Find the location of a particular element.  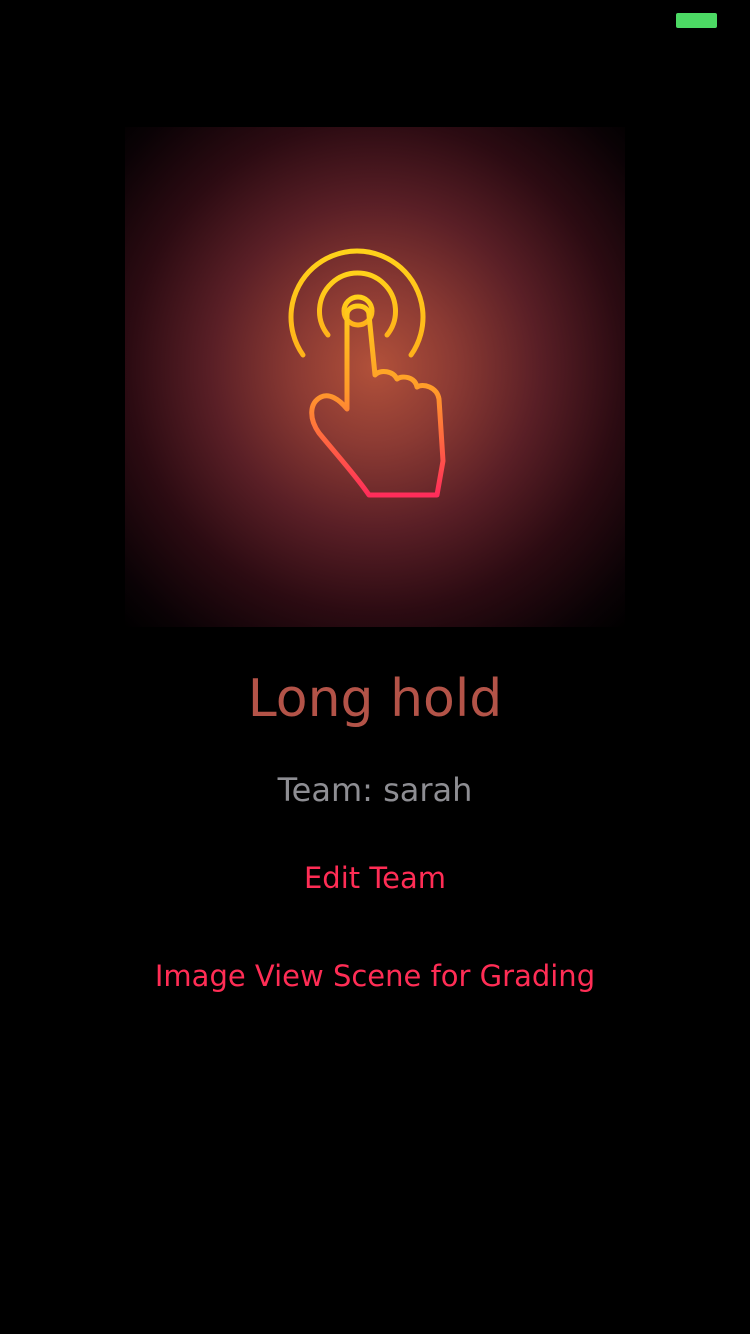

status-bar is located at coordinates (375, 20).